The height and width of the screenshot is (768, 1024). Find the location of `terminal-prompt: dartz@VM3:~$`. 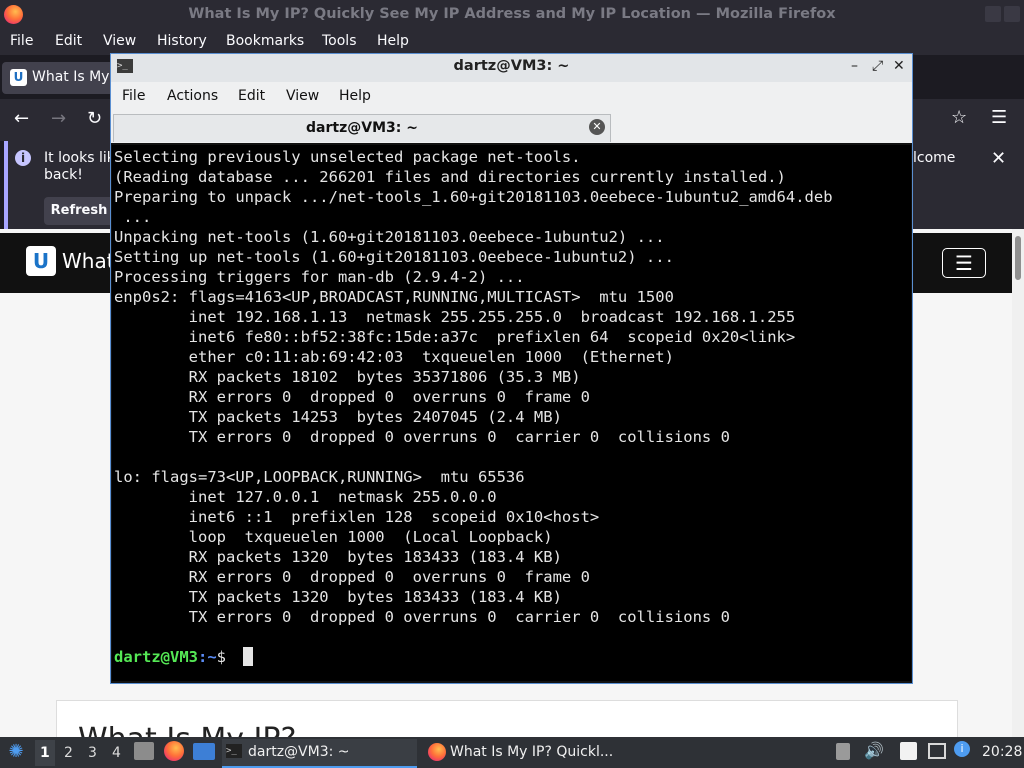

terminal-prompt: dartz@VM3:~$ is located at coordinates (174, 657).